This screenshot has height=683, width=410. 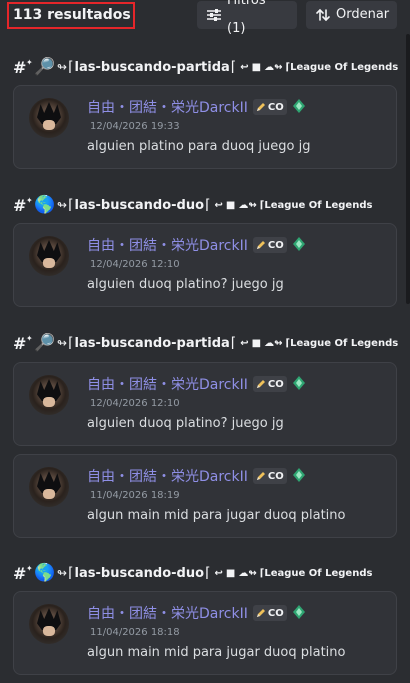 I want to click on results-count: 113 resultados, so click(x=71, y=15).